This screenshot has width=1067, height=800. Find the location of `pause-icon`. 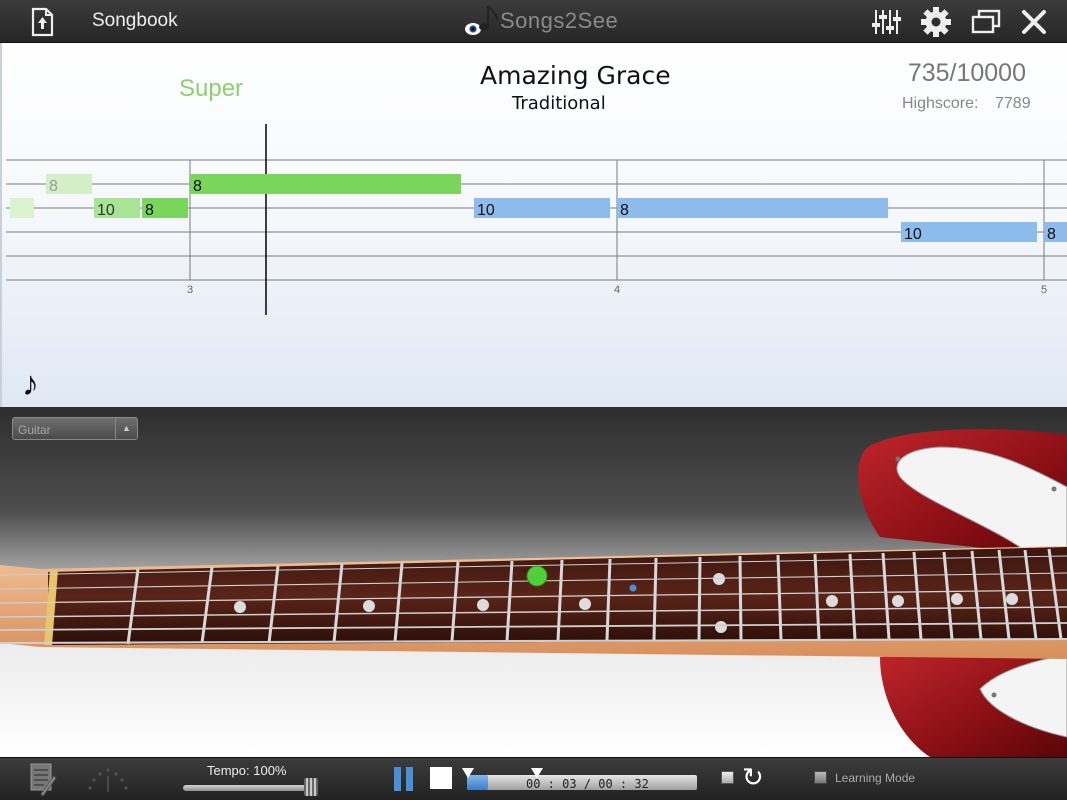

pause-icon is located at coordinates (397, 779).